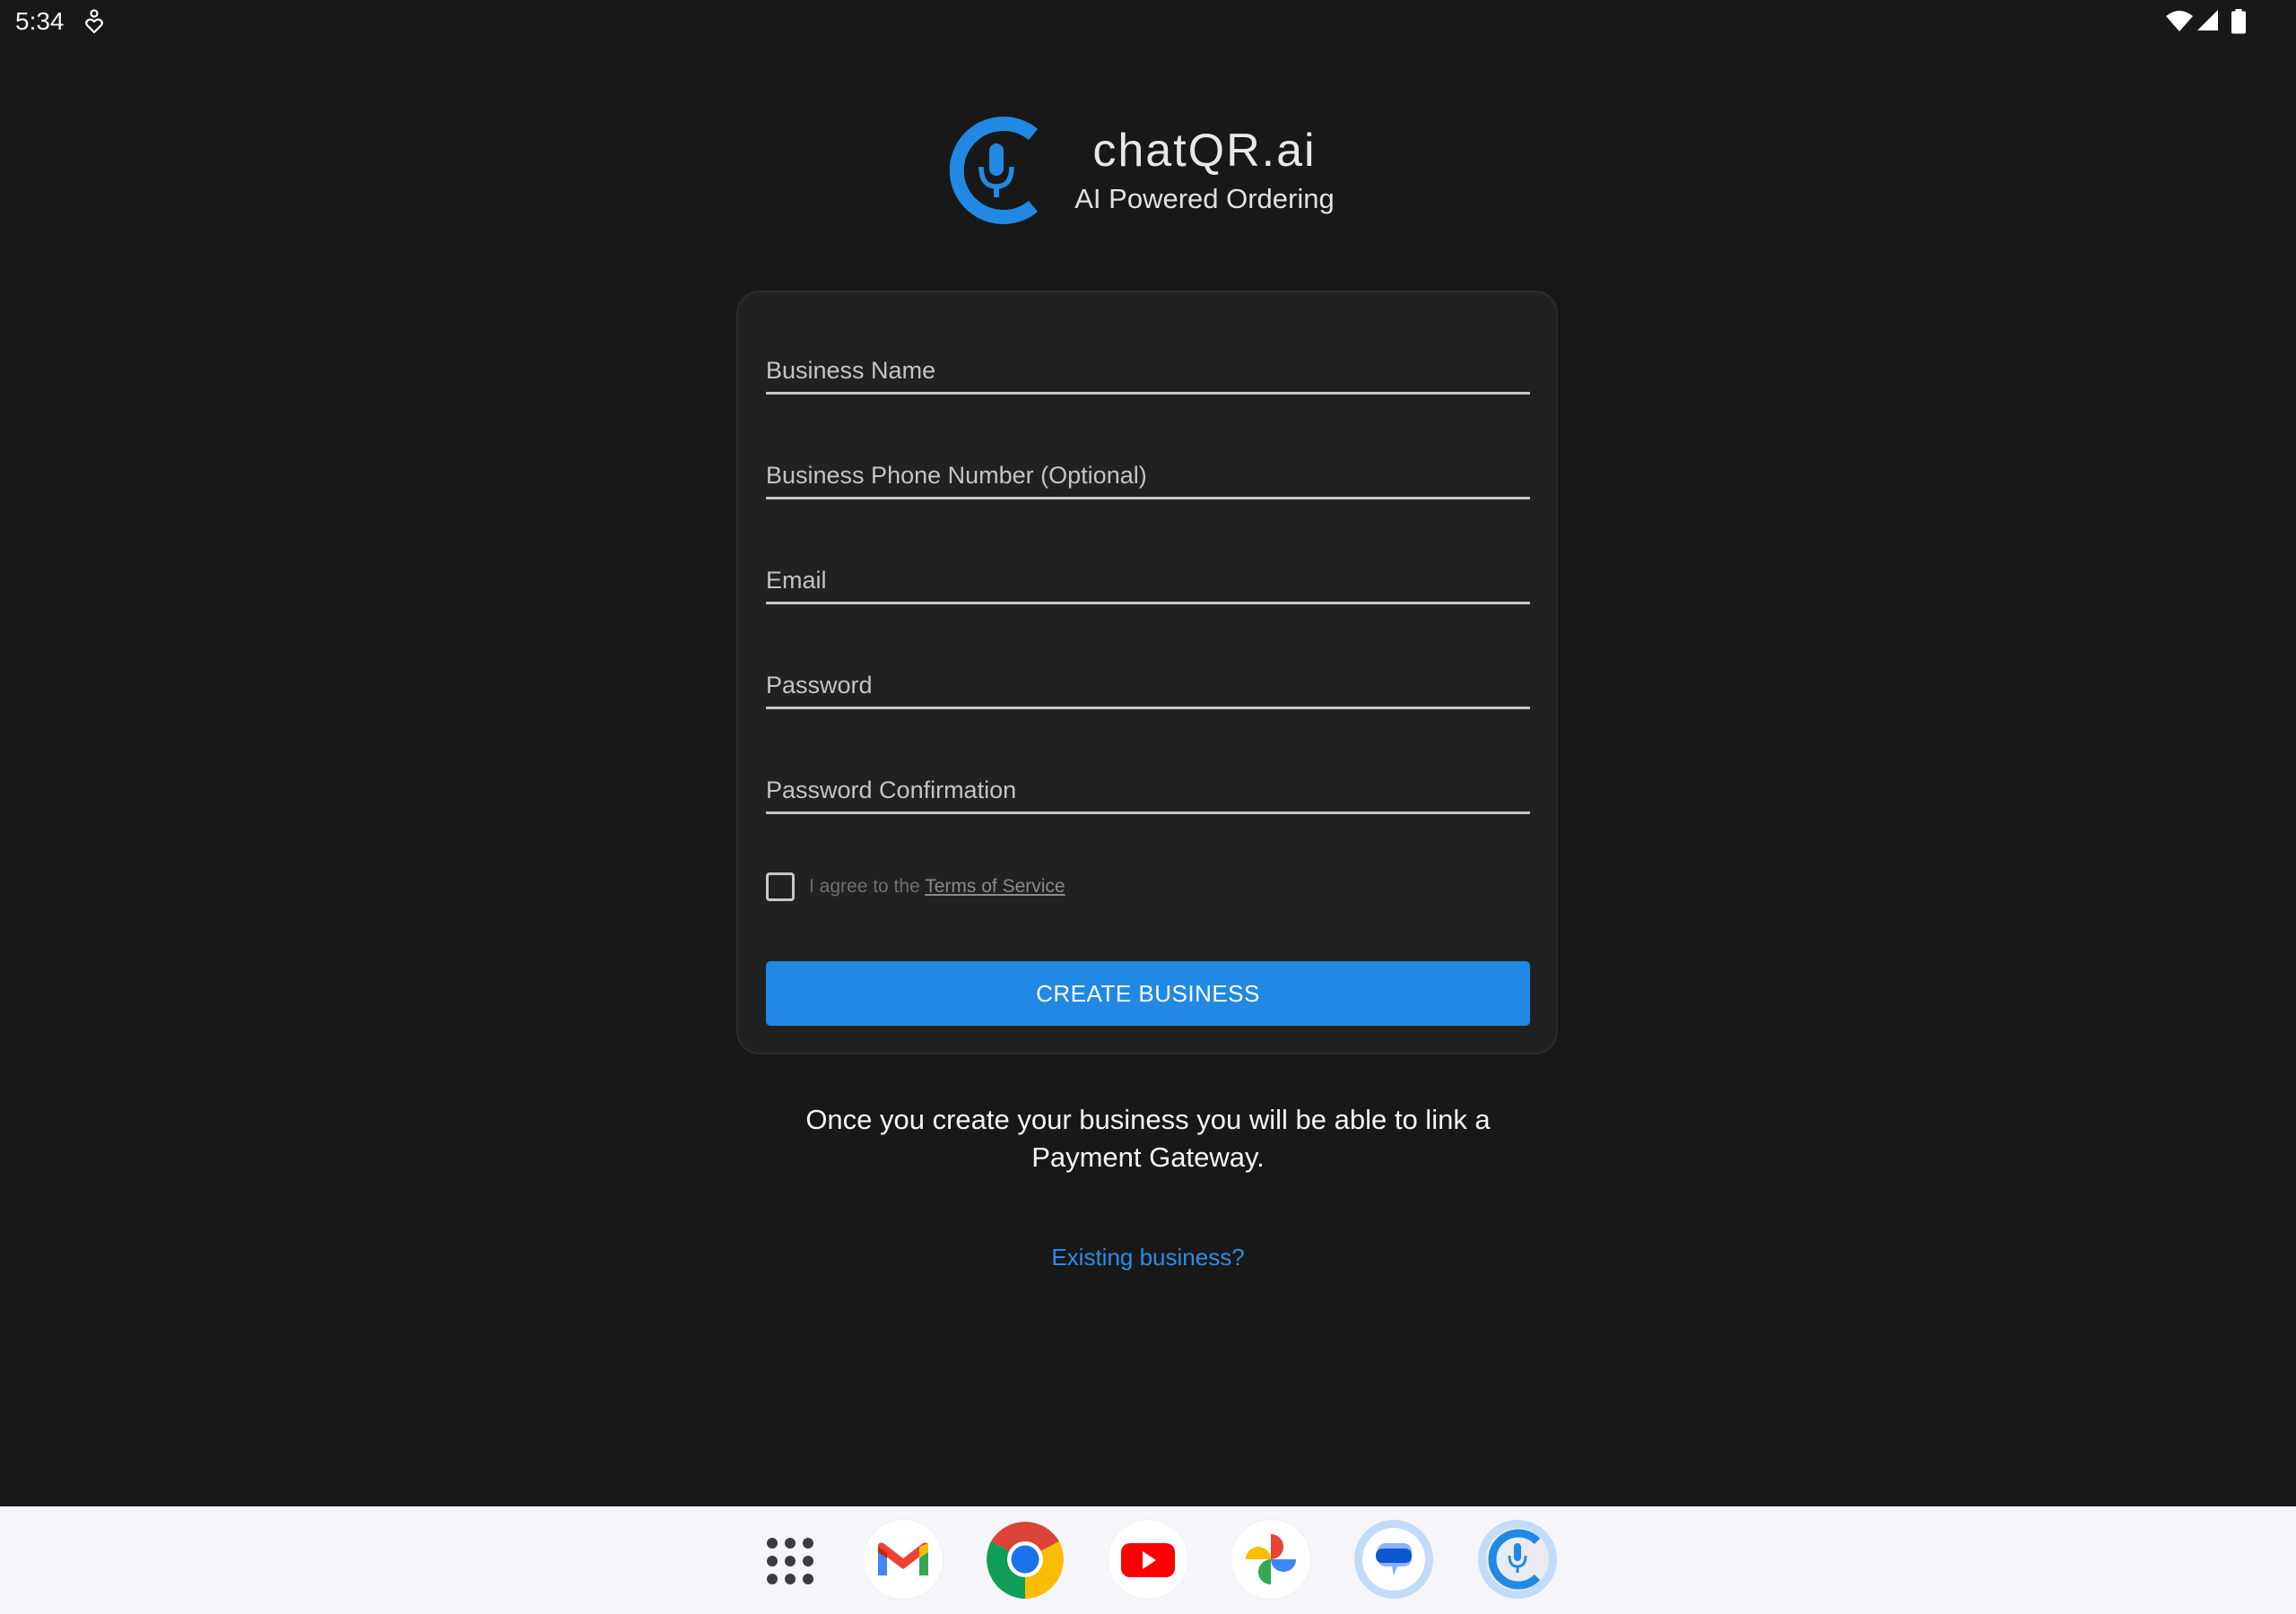 The width and height of the screenshot is (2296, 1614). I want to click on password-confirmation-input, so click(1148, 787).